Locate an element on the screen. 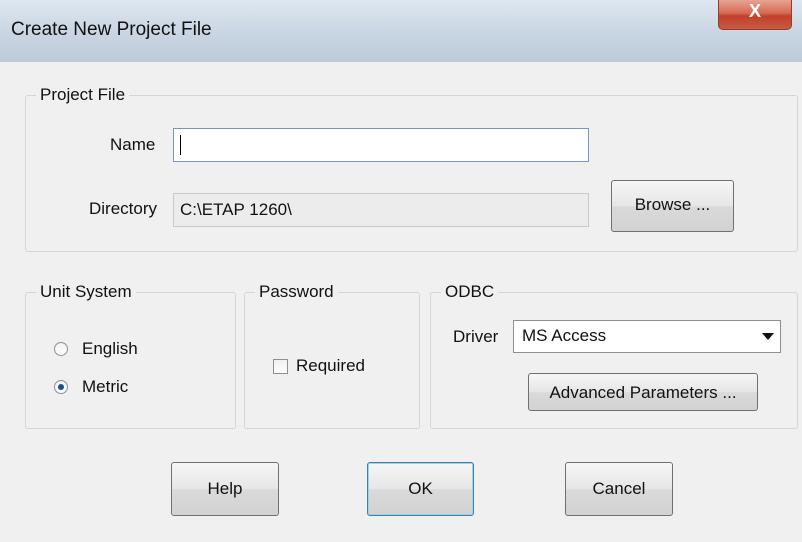  cancel-button: Cancel is located at coordinates (619, 489).